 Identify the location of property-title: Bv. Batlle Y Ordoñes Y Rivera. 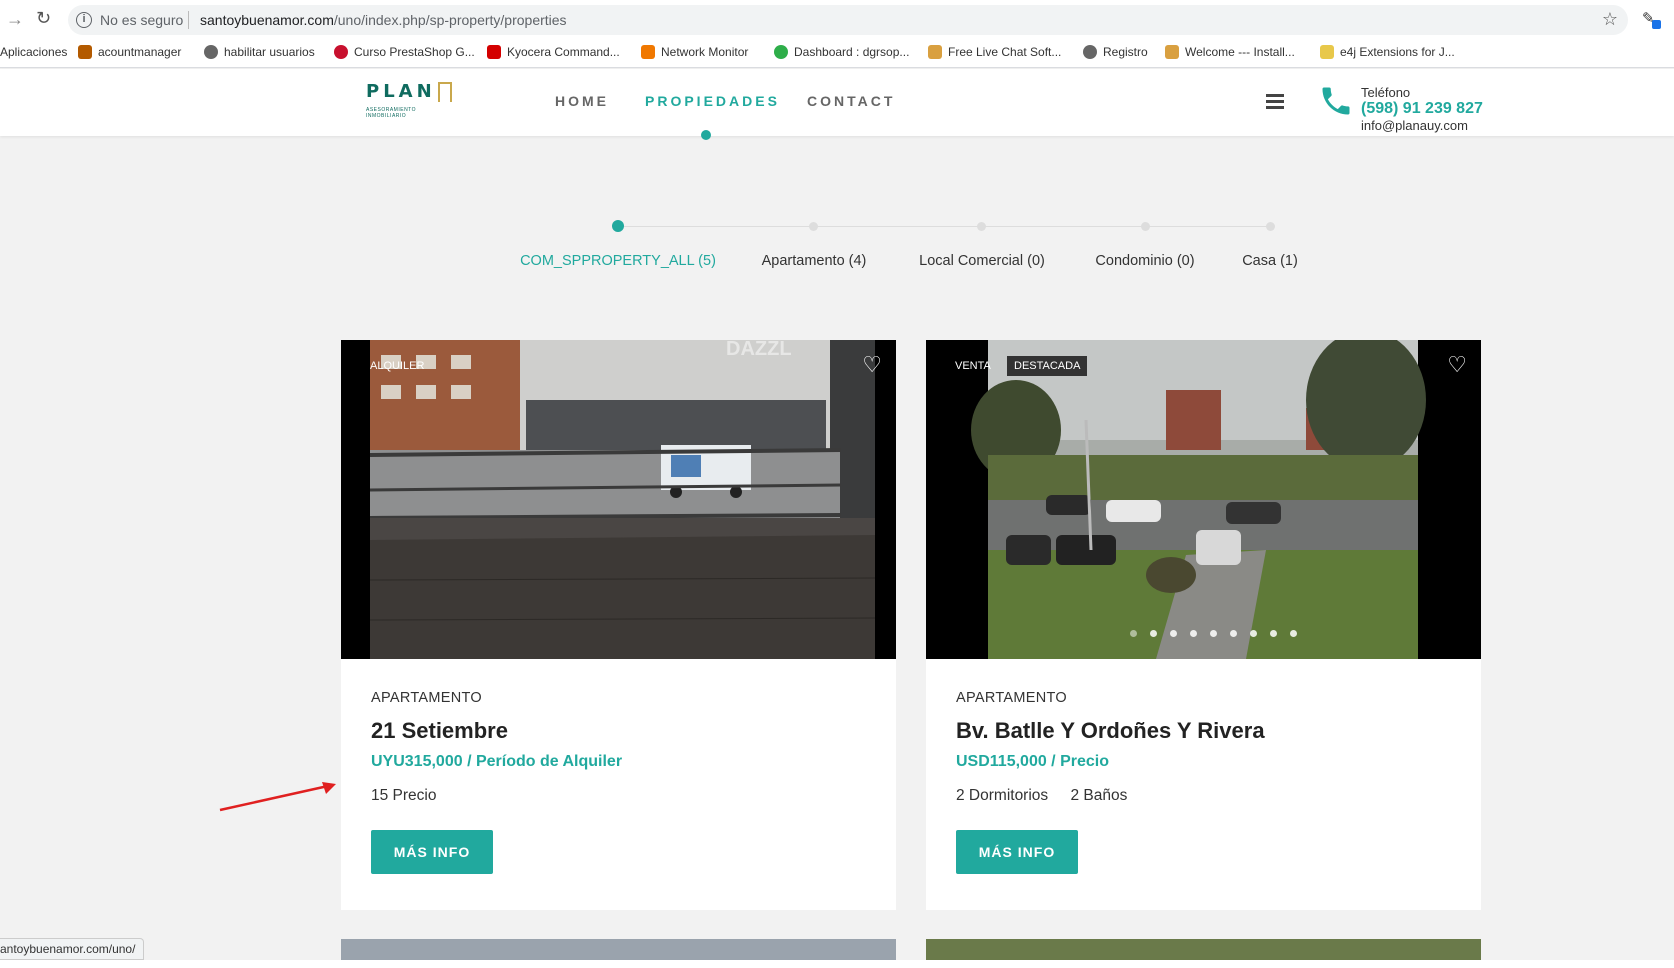
(1110, 731).